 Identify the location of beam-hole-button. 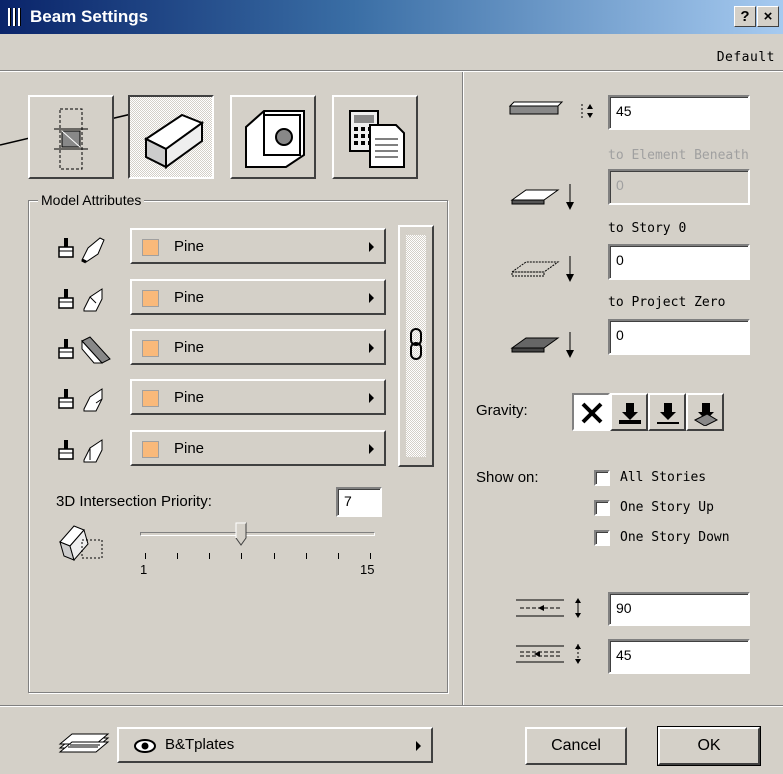
(273, 137).